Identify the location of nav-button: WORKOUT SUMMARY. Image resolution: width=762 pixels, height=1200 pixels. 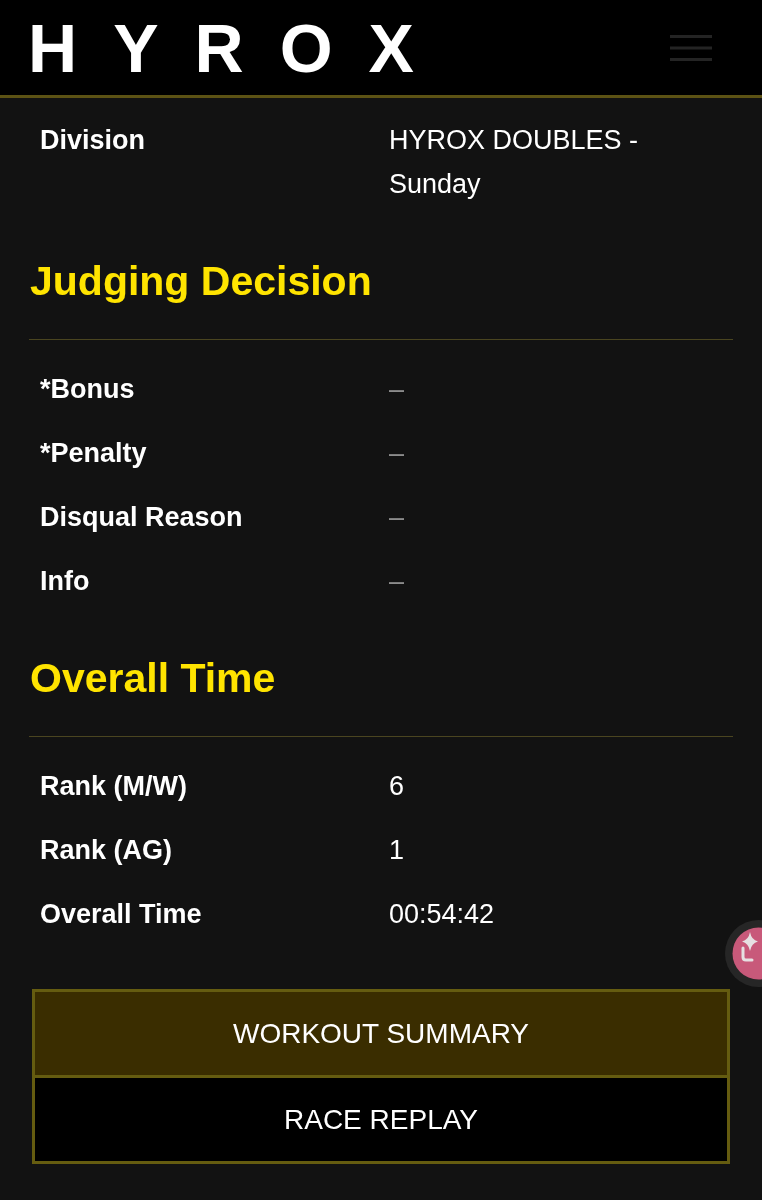
(381, 1033).